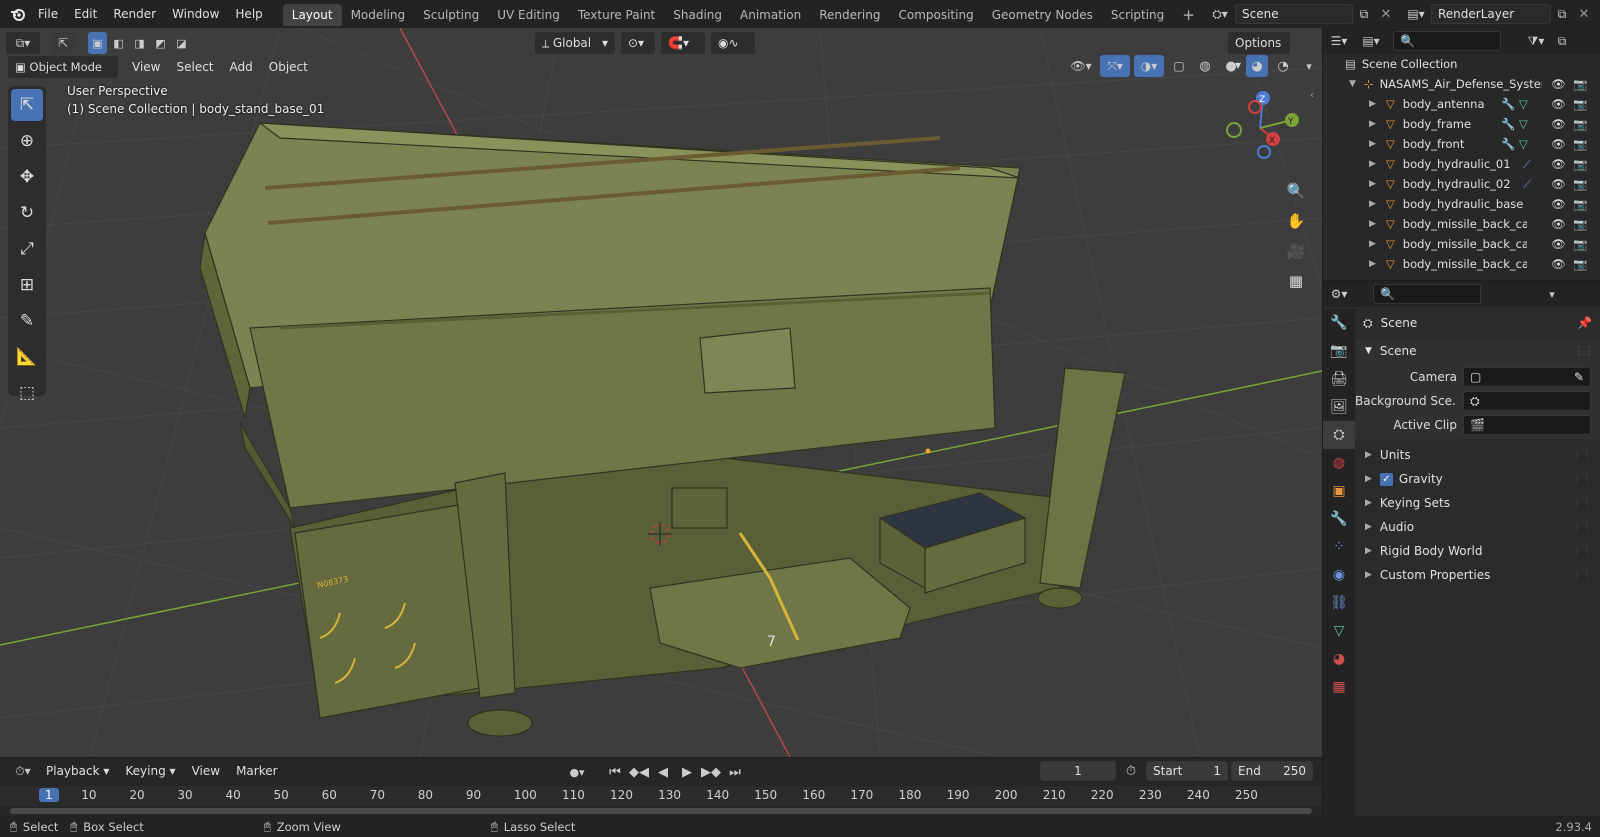 This screenshot has height=837, width=1600. Describe the element at coordinates (1447, 41) in the screenshot. I see `outliner-search-input: 🔍` at that location.